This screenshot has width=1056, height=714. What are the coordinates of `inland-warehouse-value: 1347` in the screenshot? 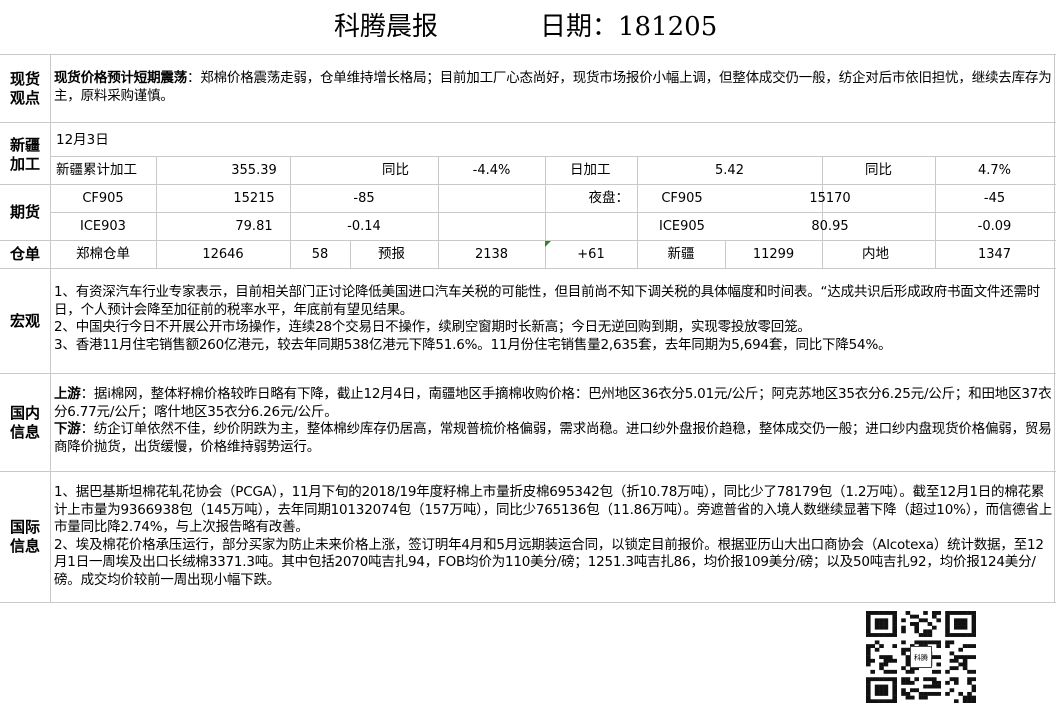 It's located at (994, 254).